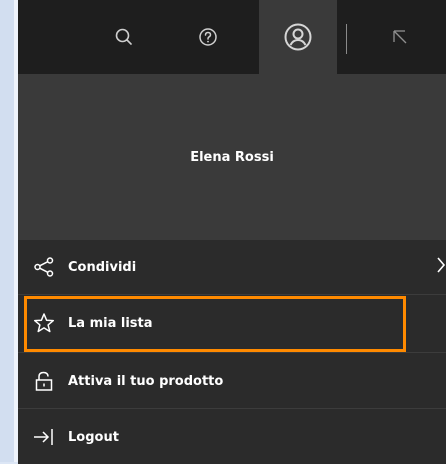  I want to click on menu-item-label: La mia lista, so click(110, 323).